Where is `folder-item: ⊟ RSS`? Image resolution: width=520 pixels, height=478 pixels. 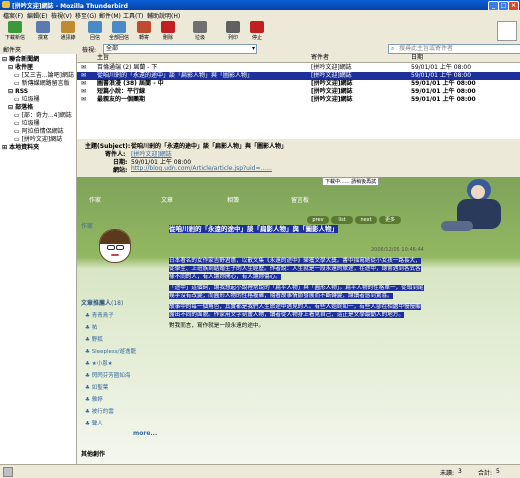
folder-item: ⊟ RSS is located at coordinates (18, 92).